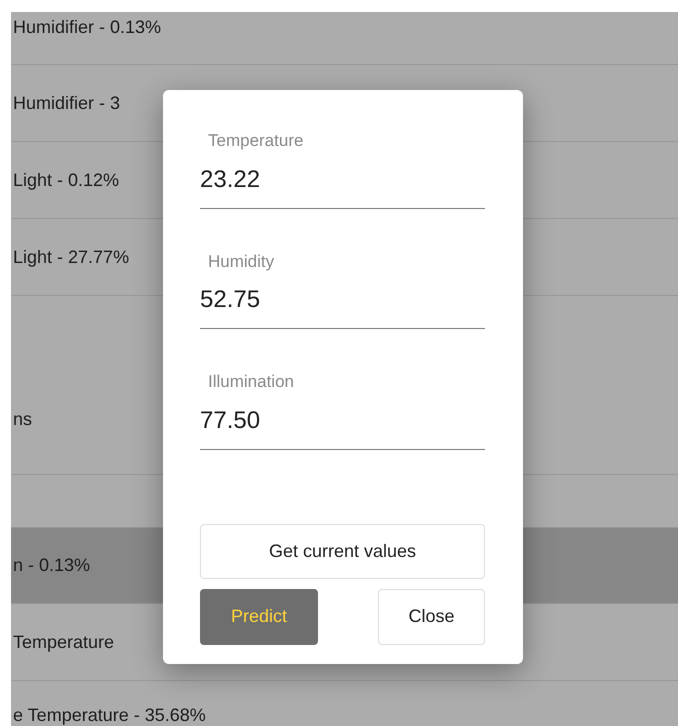 This screenshot has width=678, height=726. Describe the element at coordinates (63, 642) in the screenshot. I see `row-text: Temperature` at that location.